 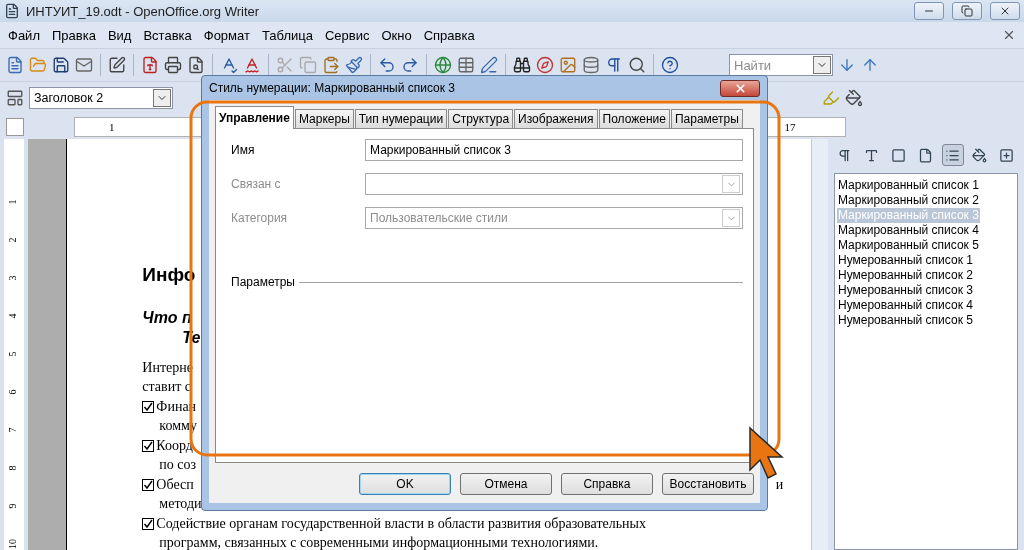 I want to click on menu-item: Окно, so click(x=396, y=35).